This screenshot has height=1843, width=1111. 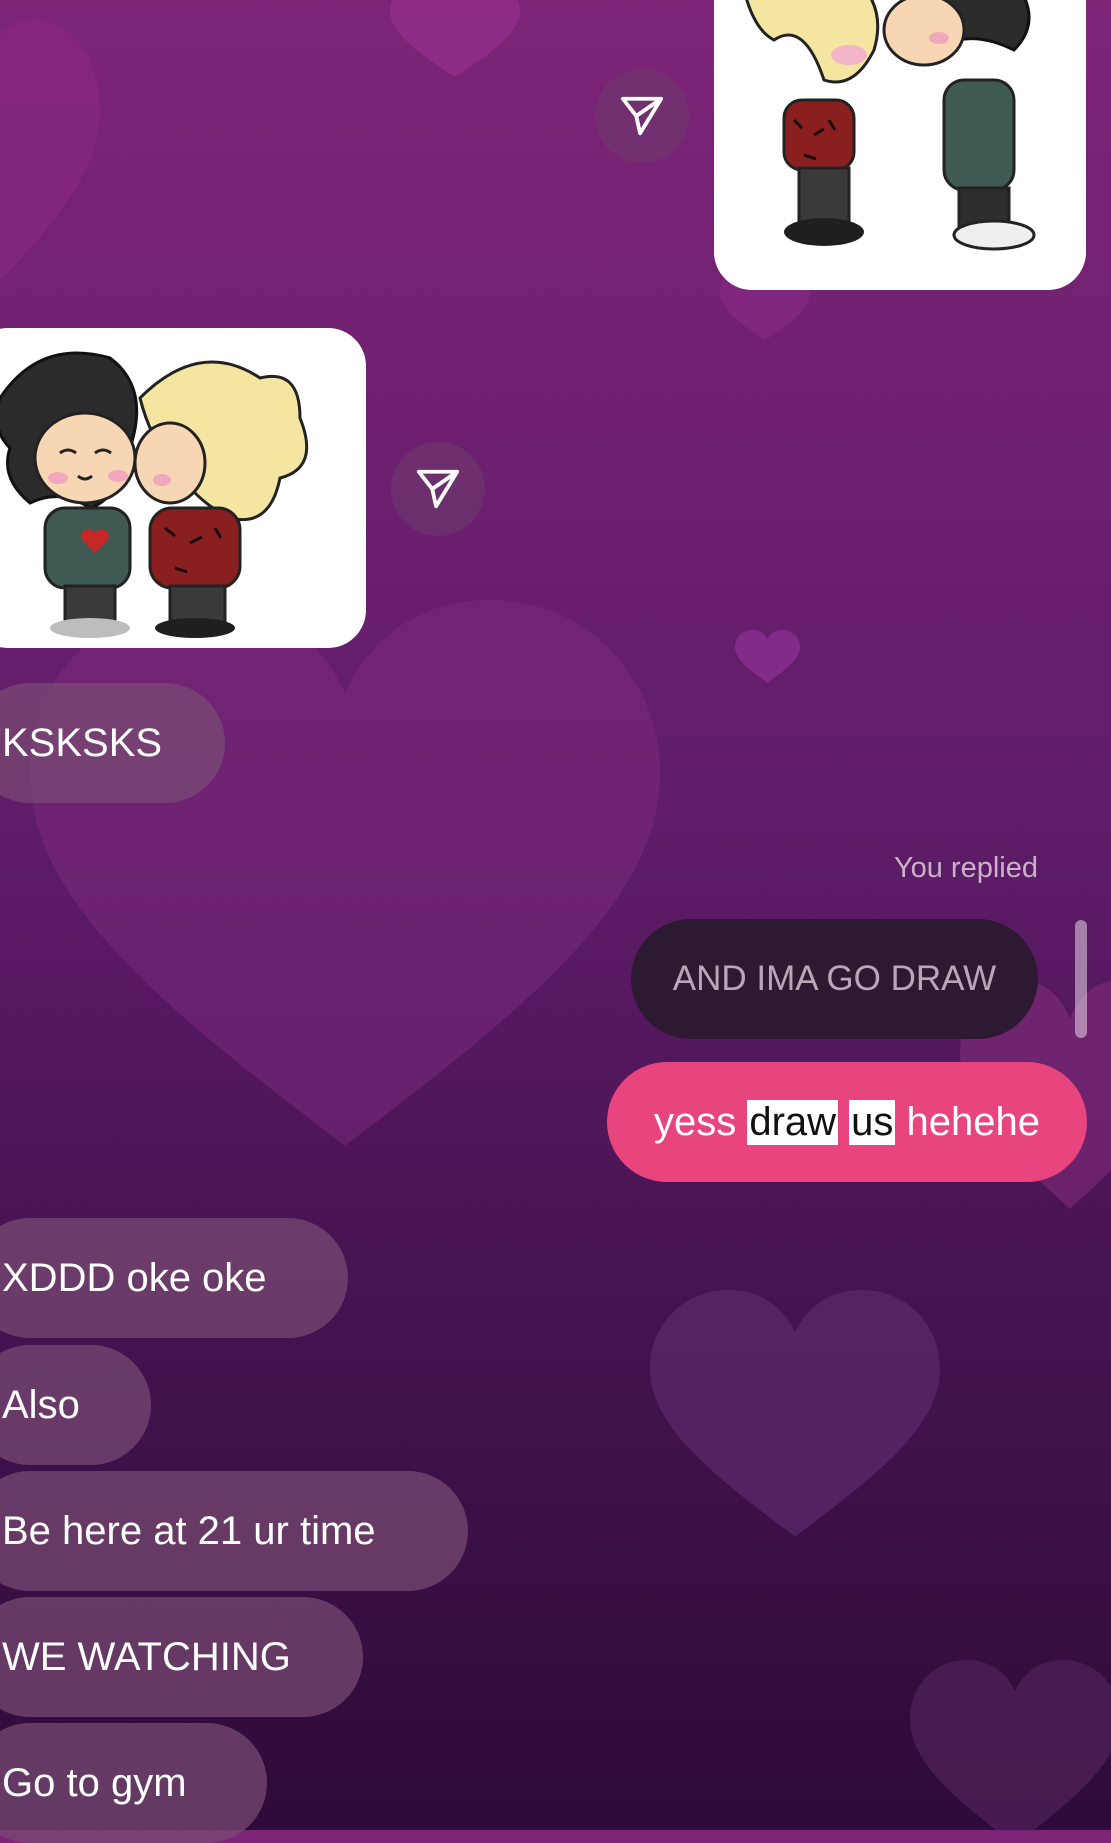 I want to click on incoming-message: Go to gym, so click(x=133, y=1783).